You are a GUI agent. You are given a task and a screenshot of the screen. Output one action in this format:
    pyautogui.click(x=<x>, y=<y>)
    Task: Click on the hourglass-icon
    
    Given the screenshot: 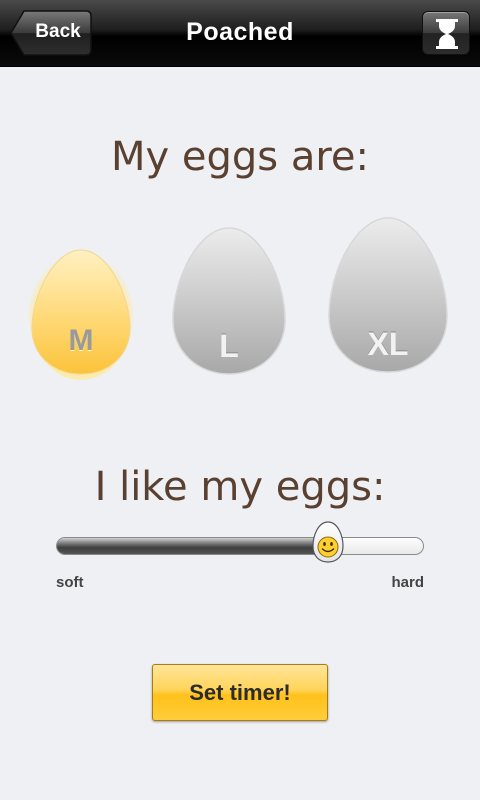 What is the action you would take?
    pyautogui.click(x=447, y=34)
    